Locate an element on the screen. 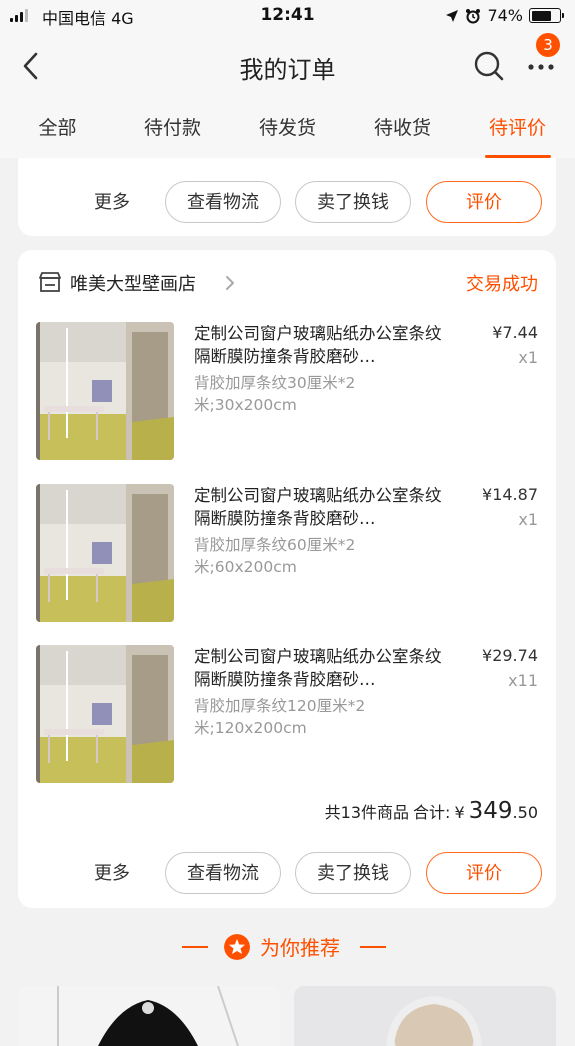 This screenshot has width=575, height=1046. store-icon is located at coordinates (50, 282).